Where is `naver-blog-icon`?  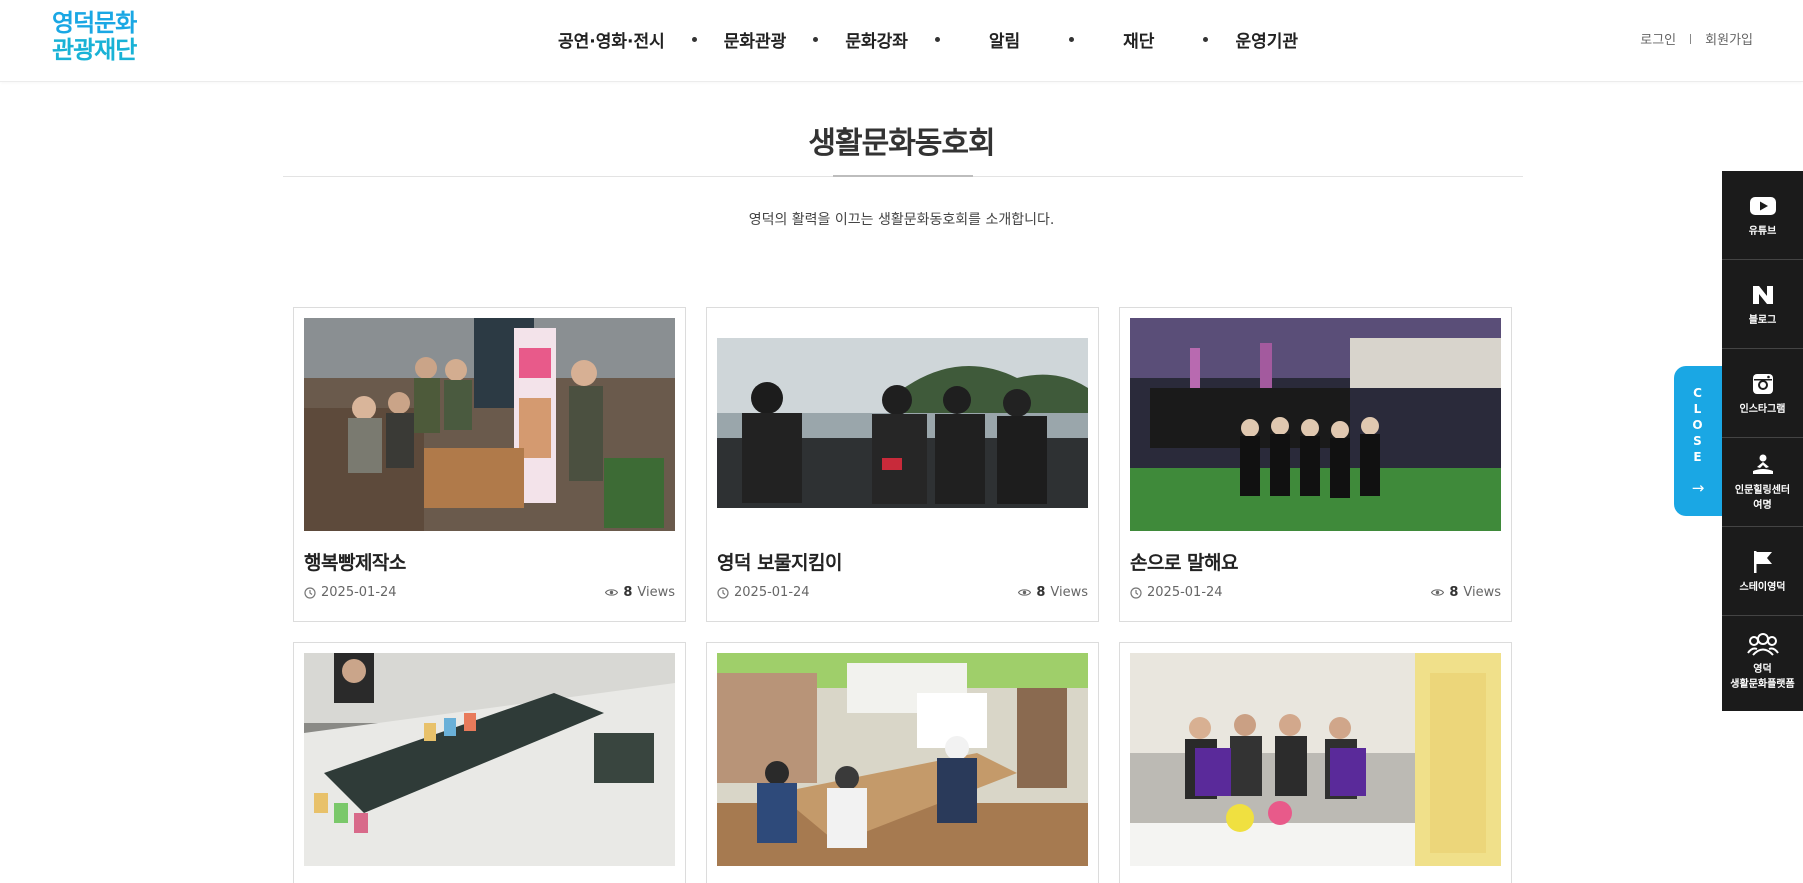
naver-blog-icon is located at coordinates (1763, 295).